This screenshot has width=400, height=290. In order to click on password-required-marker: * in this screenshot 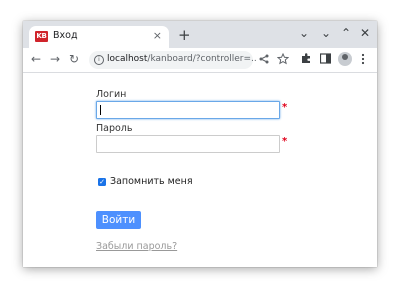, I will do `click(285, 141)`.